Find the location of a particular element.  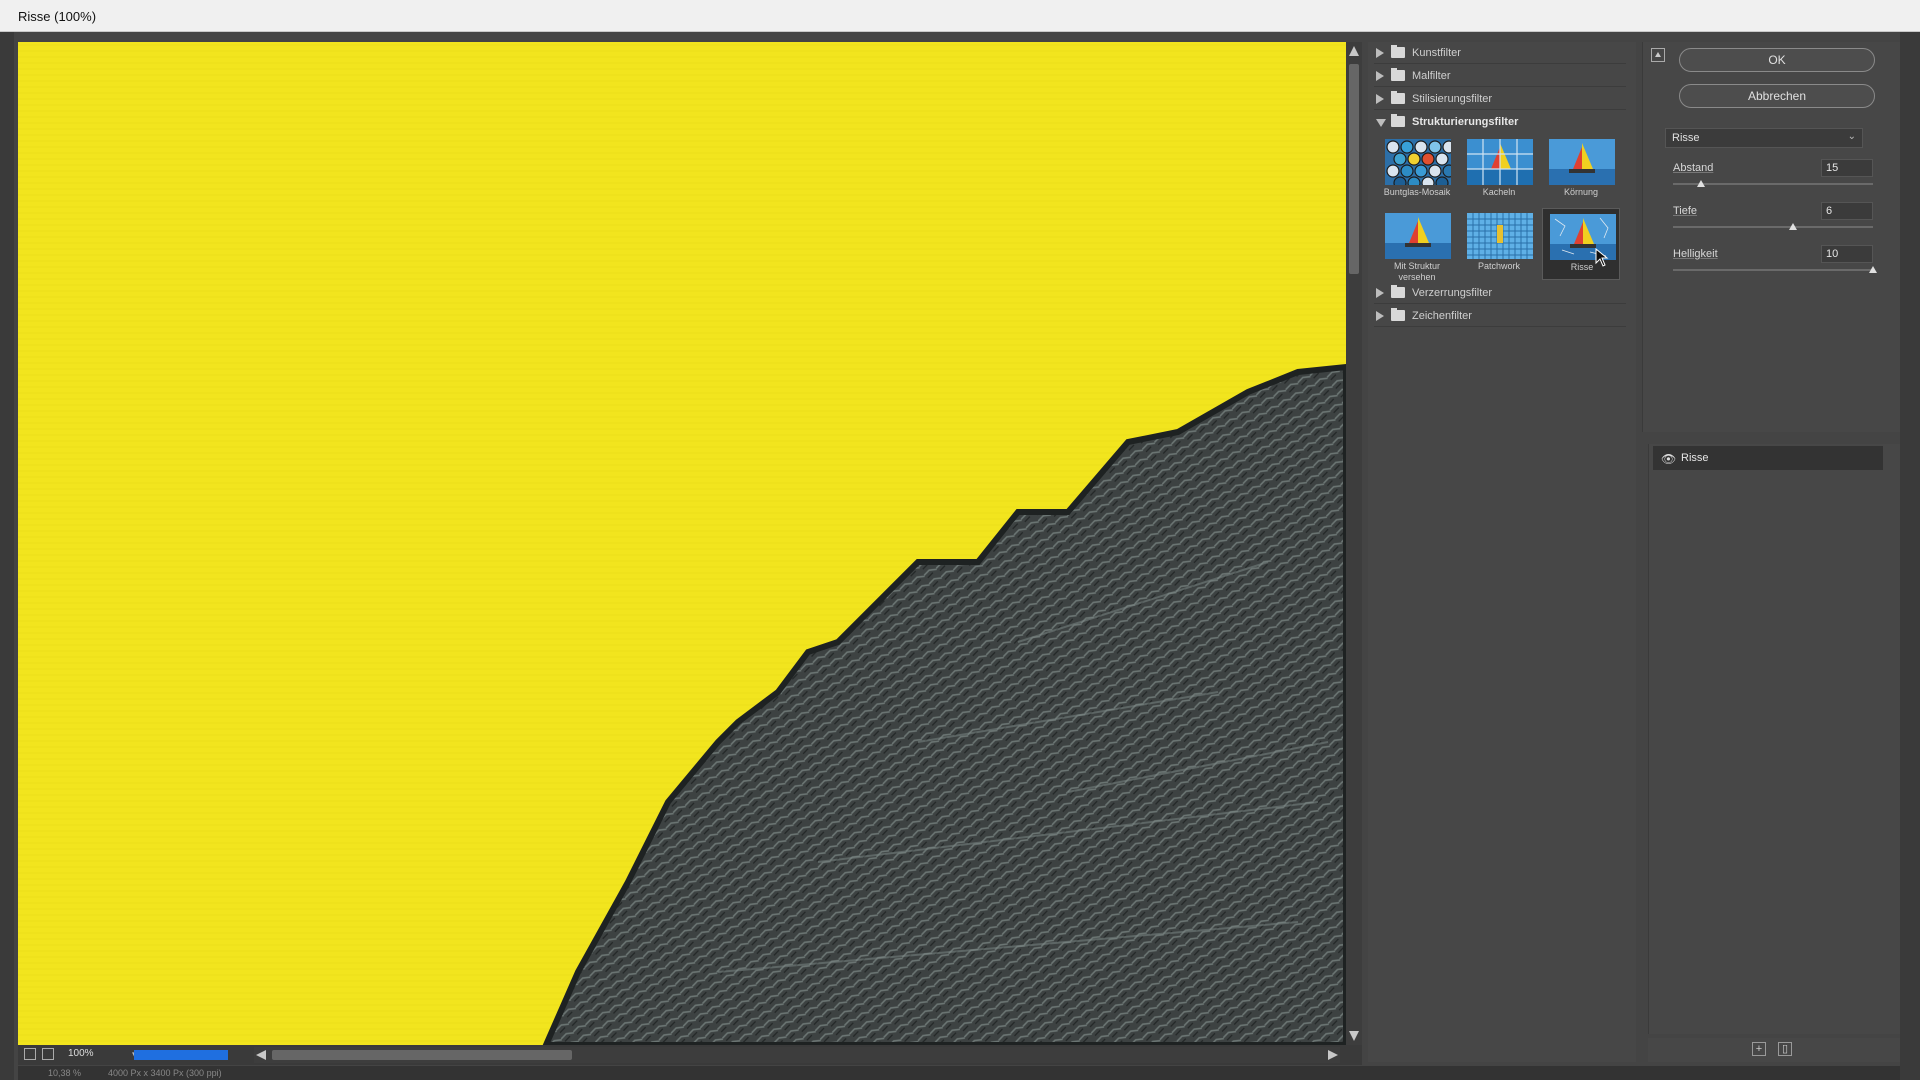

category-label: Kunstfilter is located at coordinates (1436, 53).